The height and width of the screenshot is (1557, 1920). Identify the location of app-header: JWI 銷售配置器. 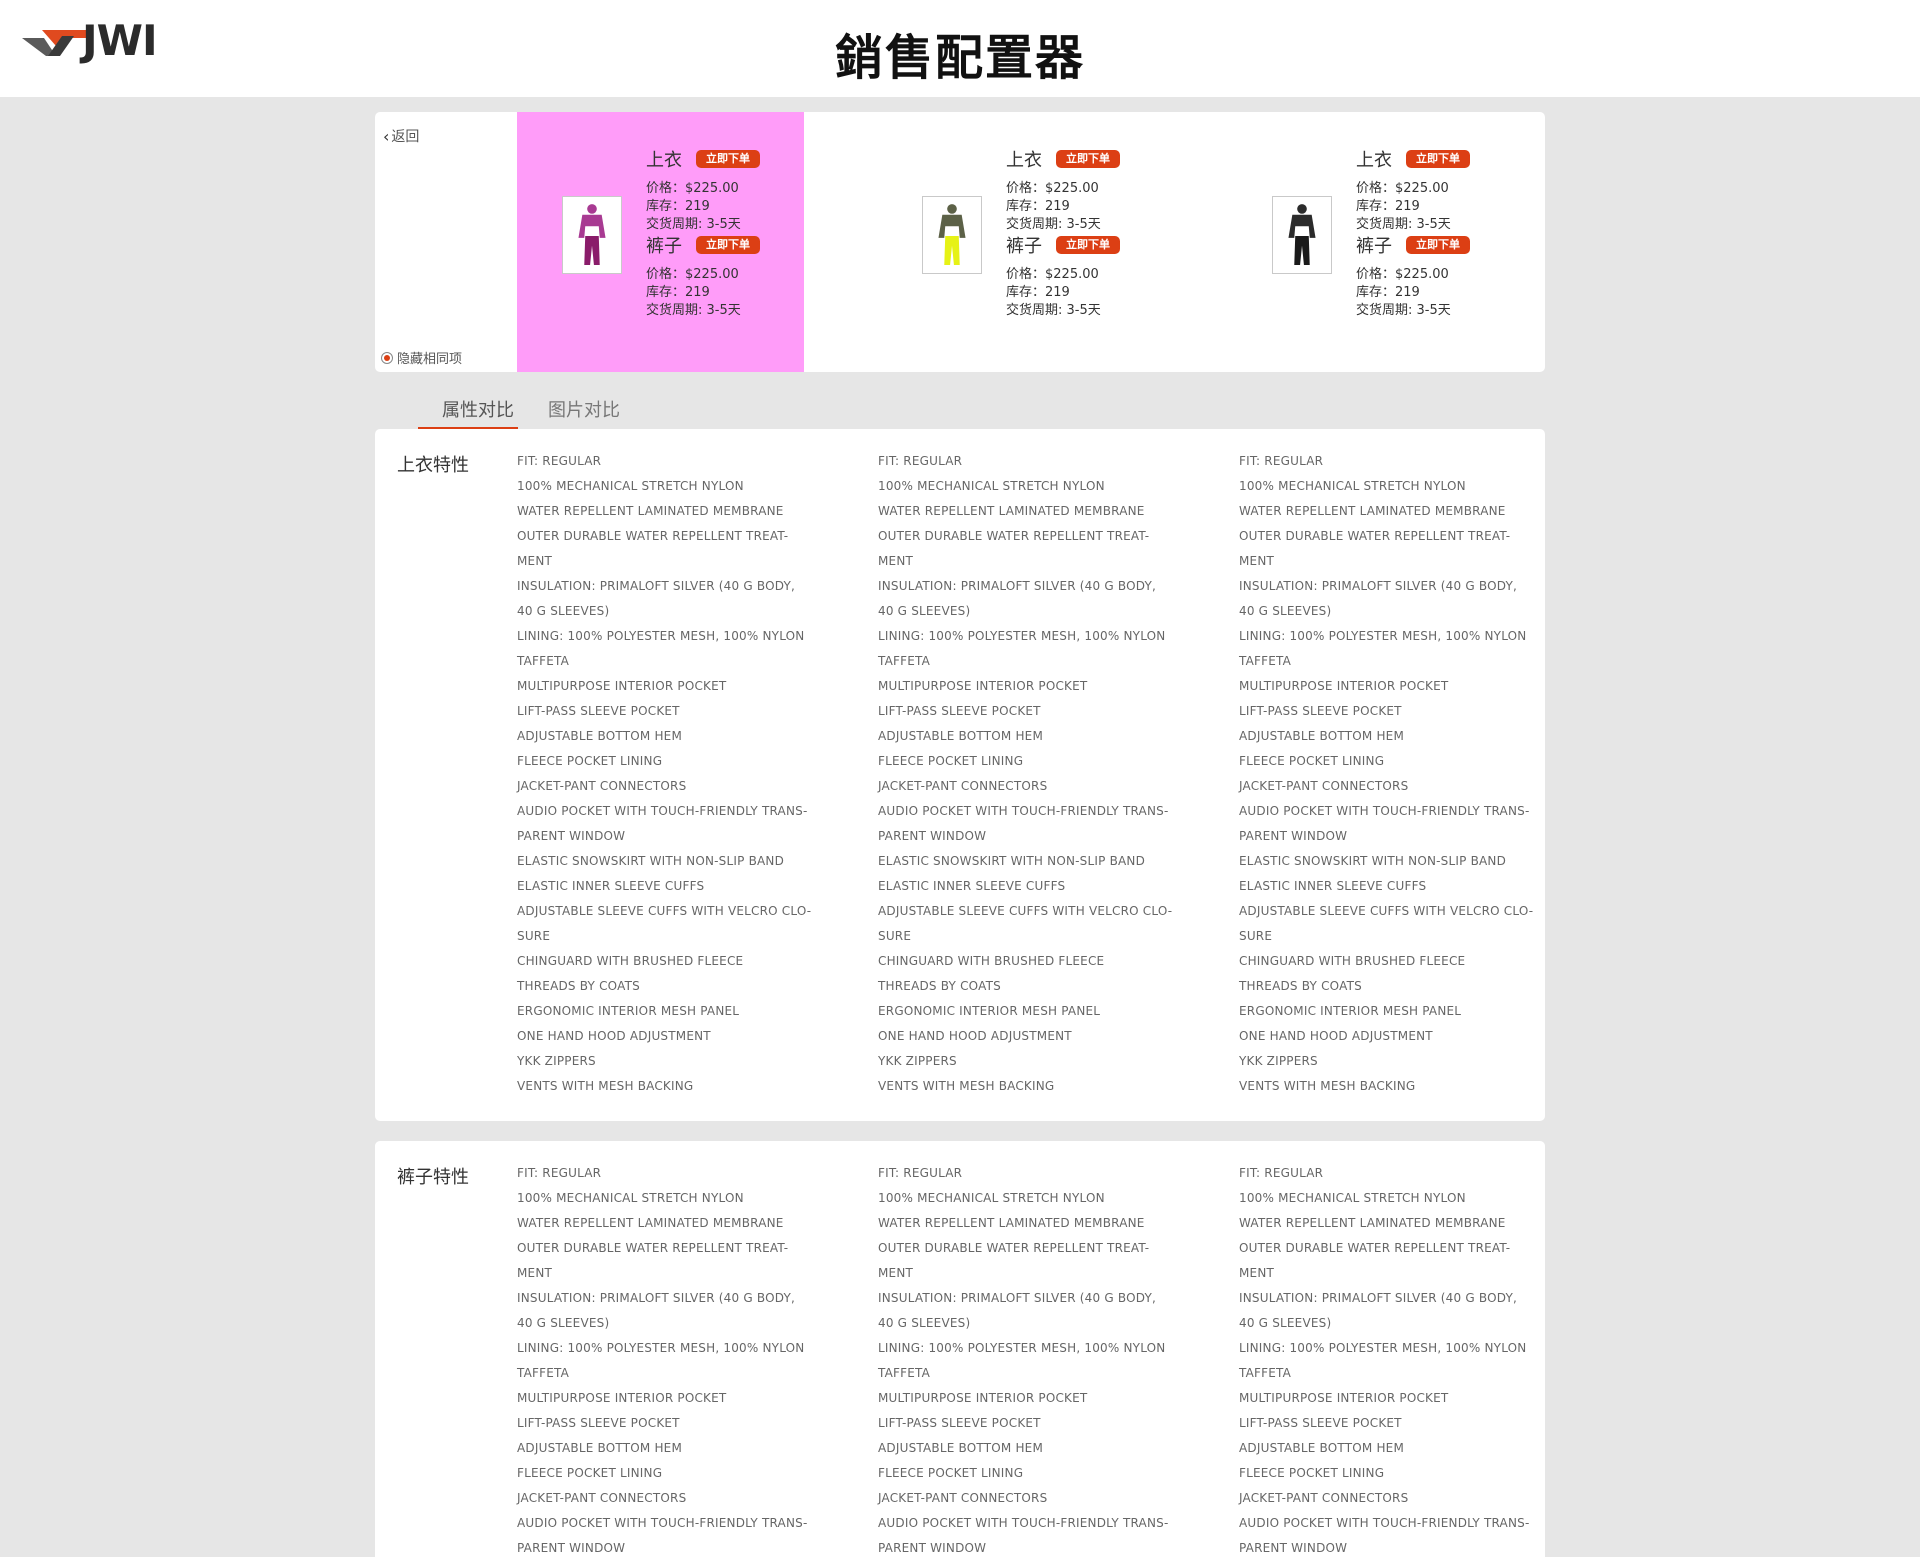
(960, 48).